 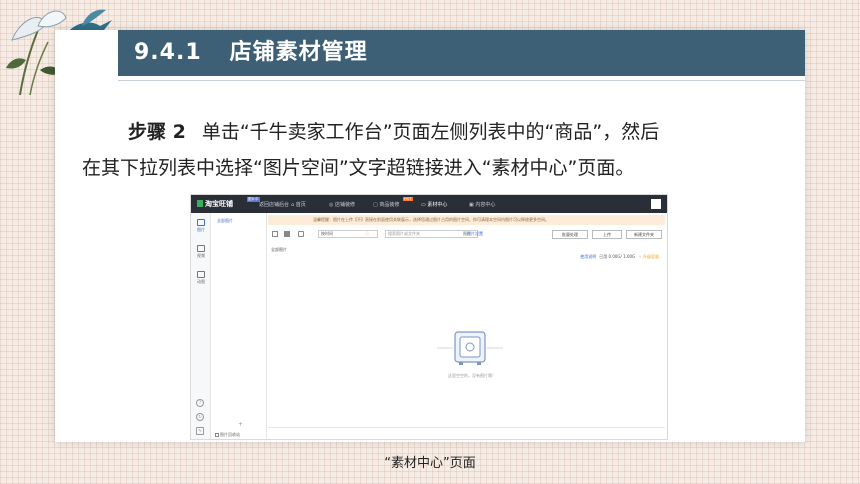 What do you see at coordinates (607, 234) in the screenshot?
I see `upload-button: 上传` at bounding box center [607, 234].